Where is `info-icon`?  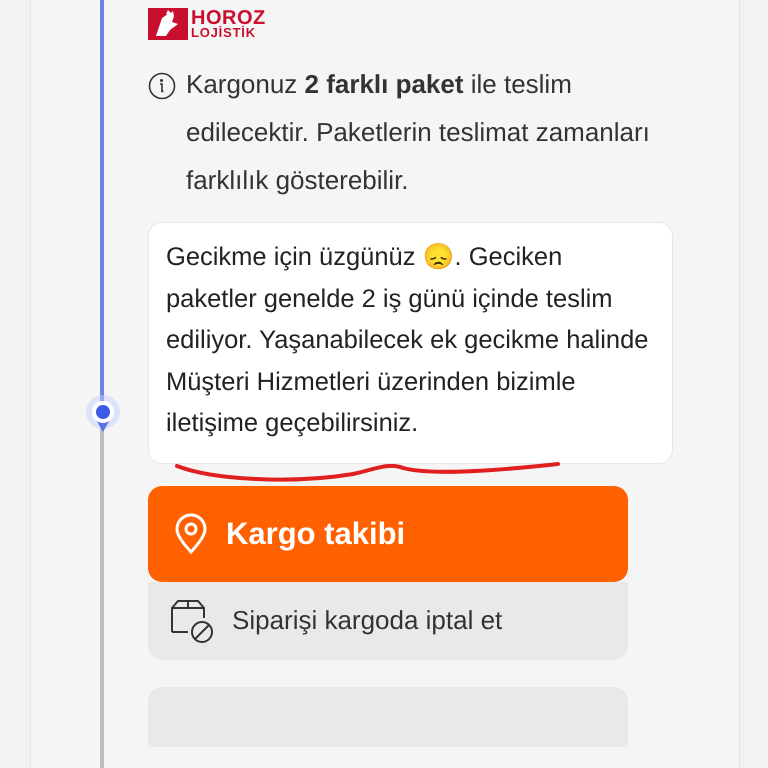 info-icon is located at coordinates (162, 86).